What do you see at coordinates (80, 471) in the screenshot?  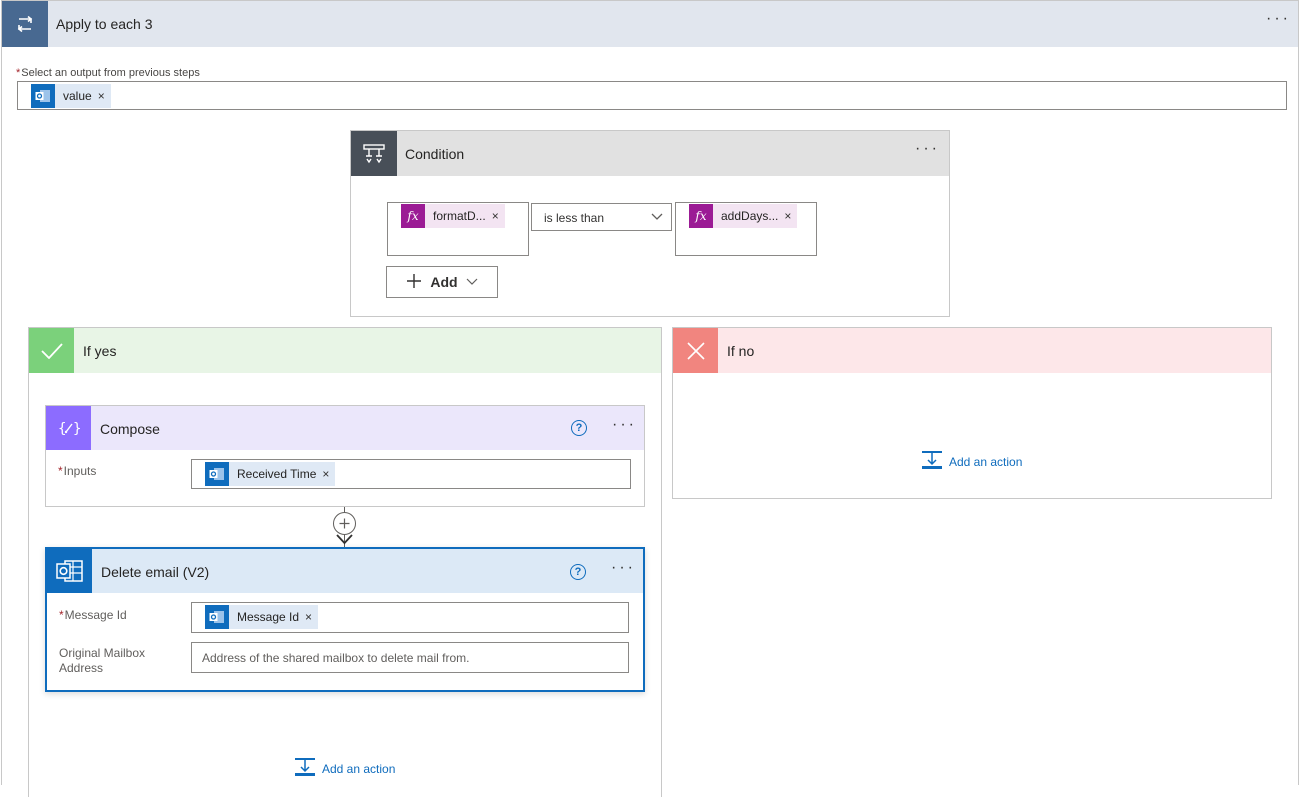 I see `compose-inputs-label-text: Inputs` at bounding box center [80, 471].